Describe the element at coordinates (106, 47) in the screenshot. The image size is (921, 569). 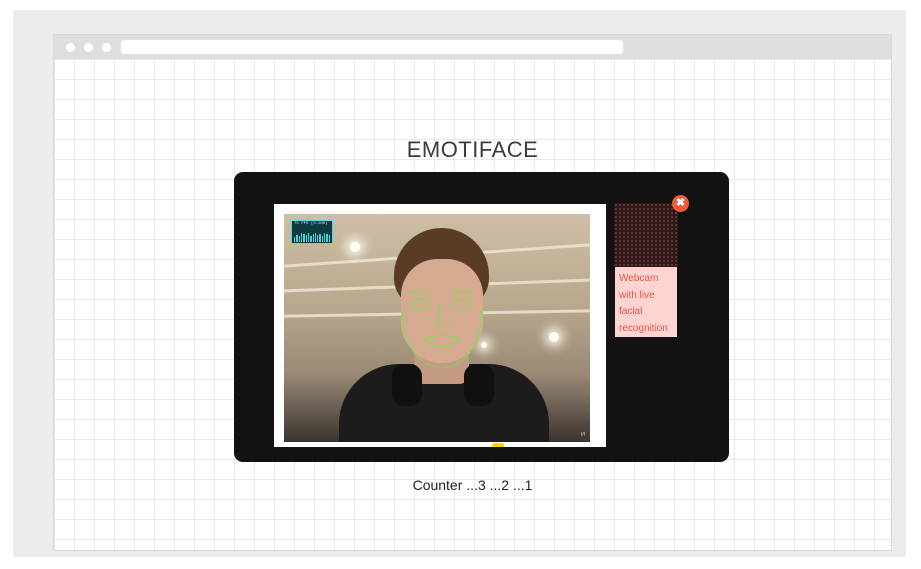
I see `window-maximize-dot` at that location.